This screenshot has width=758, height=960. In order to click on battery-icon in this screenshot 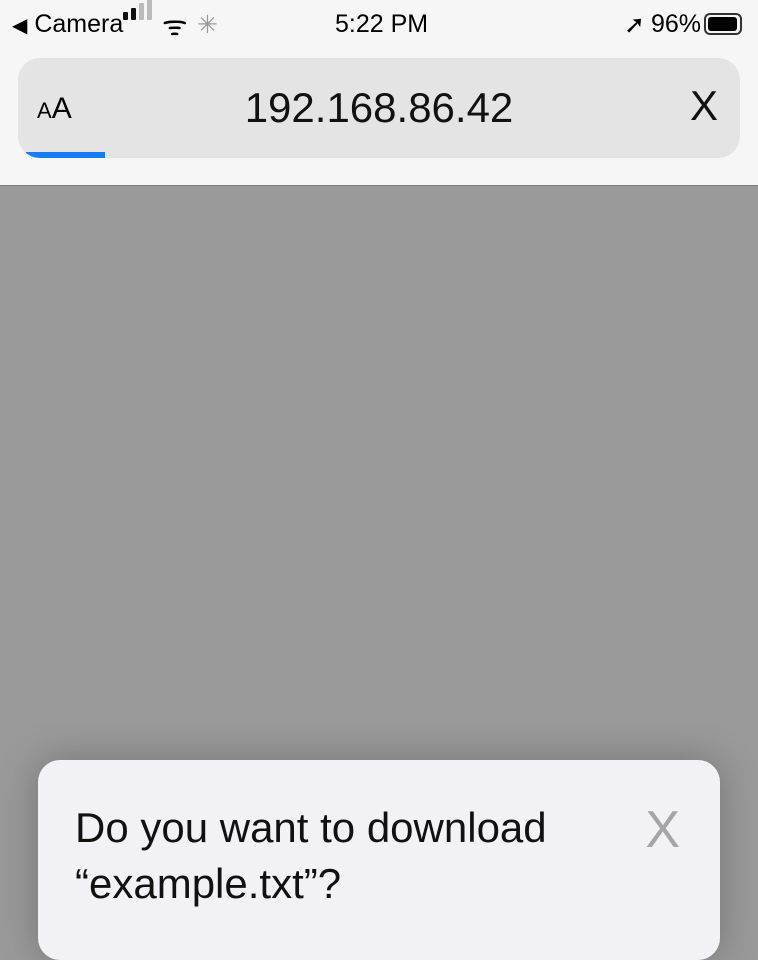, I will do `click(723, 24)`.